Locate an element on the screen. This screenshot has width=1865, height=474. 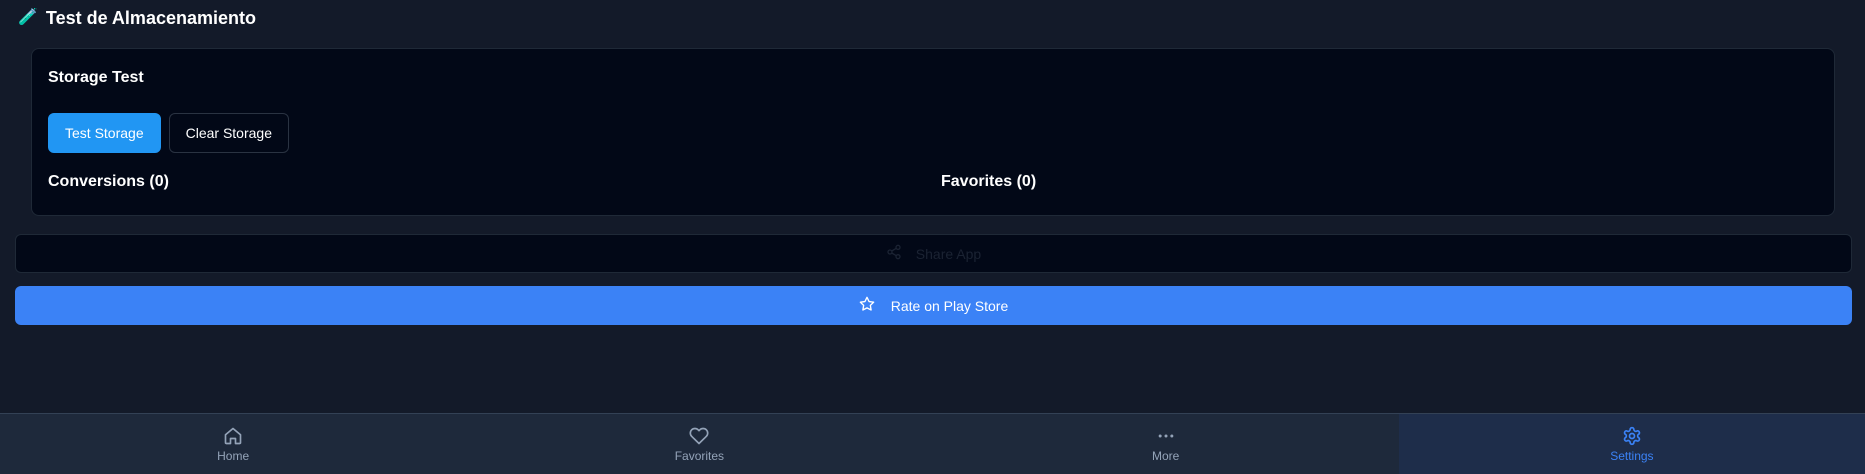
rate-play-store-button: Rate on Play Store is located at coordinates (933, 305).